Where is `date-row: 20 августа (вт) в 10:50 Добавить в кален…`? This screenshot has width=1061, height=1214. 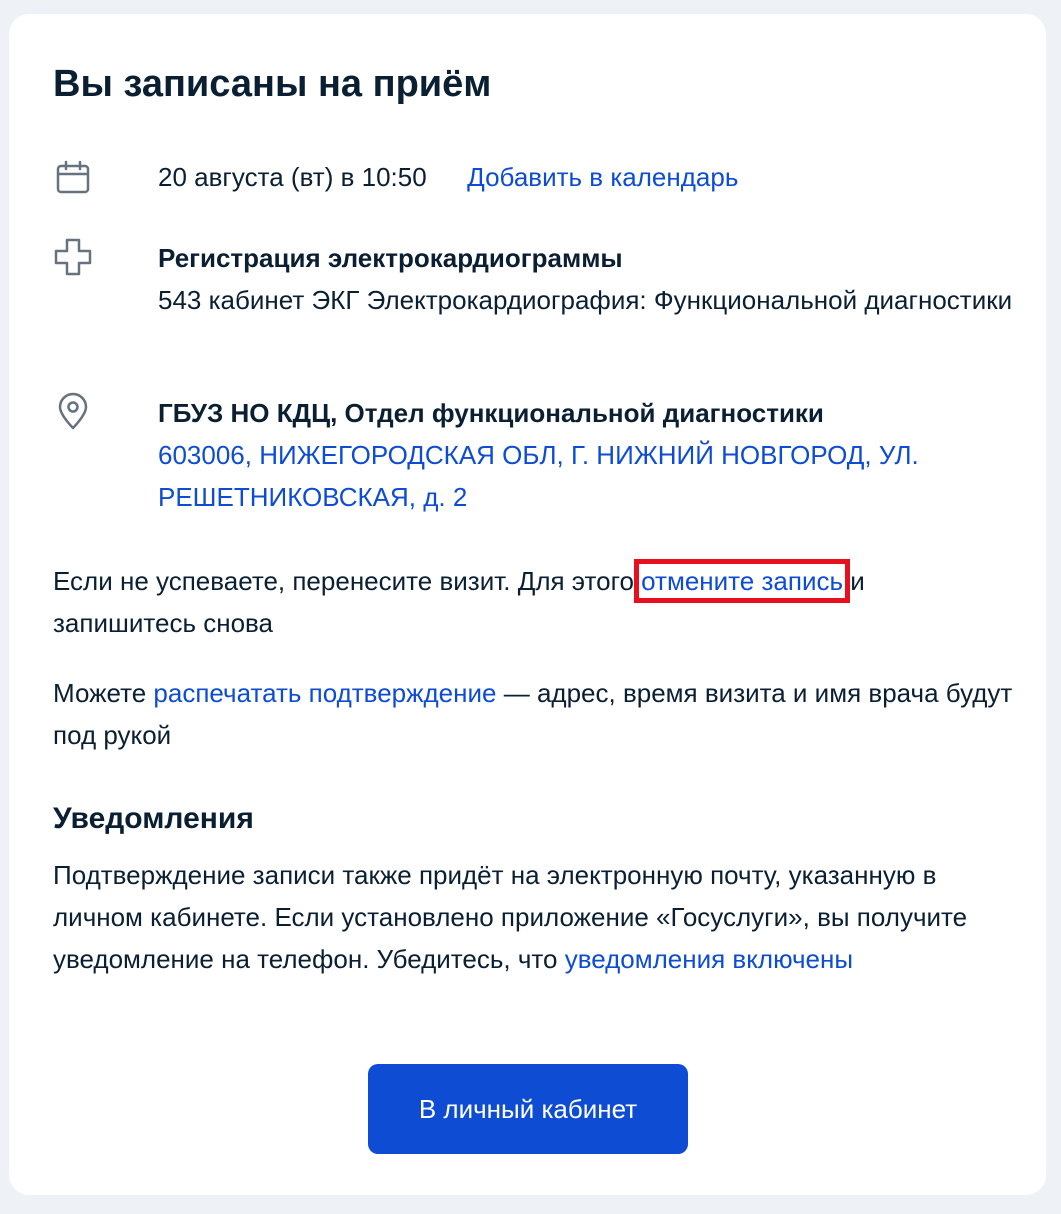
date-row: 20 августа (вт) в 10:50 Добавить в кален… is located at coordinates (533, 180).